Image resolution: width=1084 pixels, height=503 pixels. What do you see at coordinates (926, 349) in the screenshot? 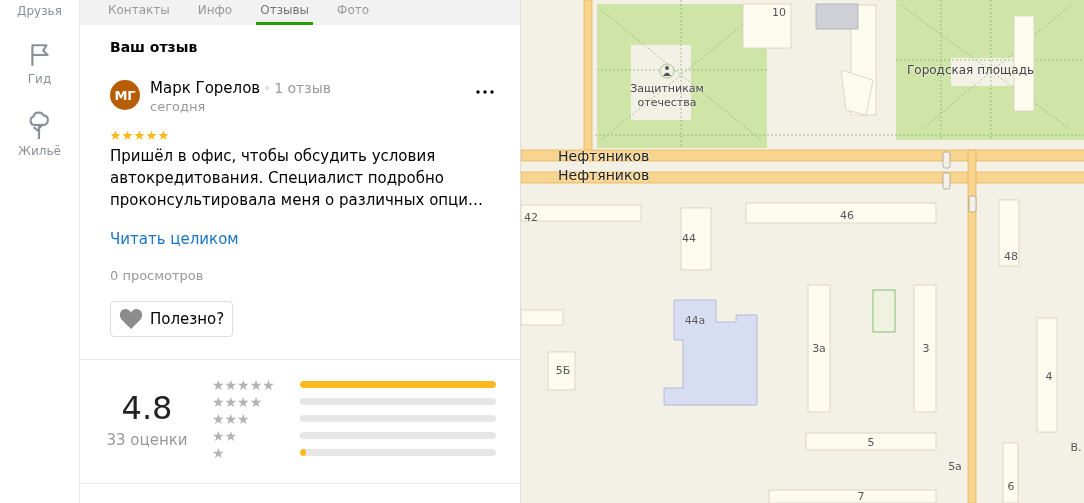
I see `map-label: 3` at bounding box center [926, 349].